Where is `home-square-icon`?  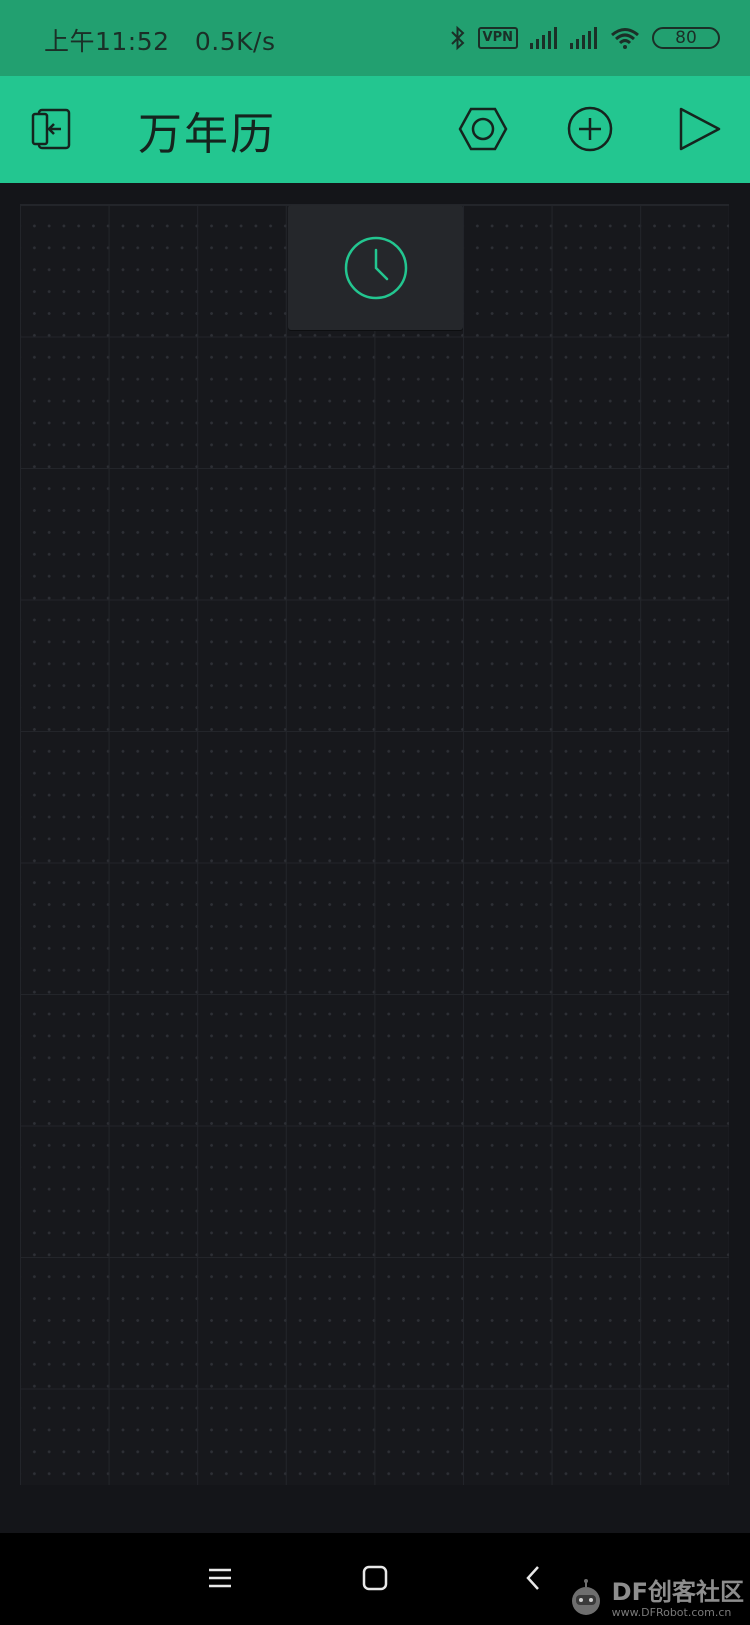
home-square-icon is located at coordinates (375, 1578).